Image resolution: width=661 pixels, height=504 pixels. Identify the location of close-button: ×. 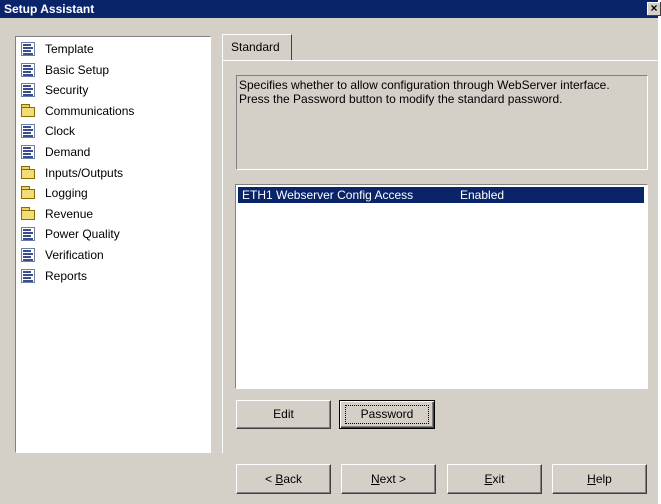
(654, 9).